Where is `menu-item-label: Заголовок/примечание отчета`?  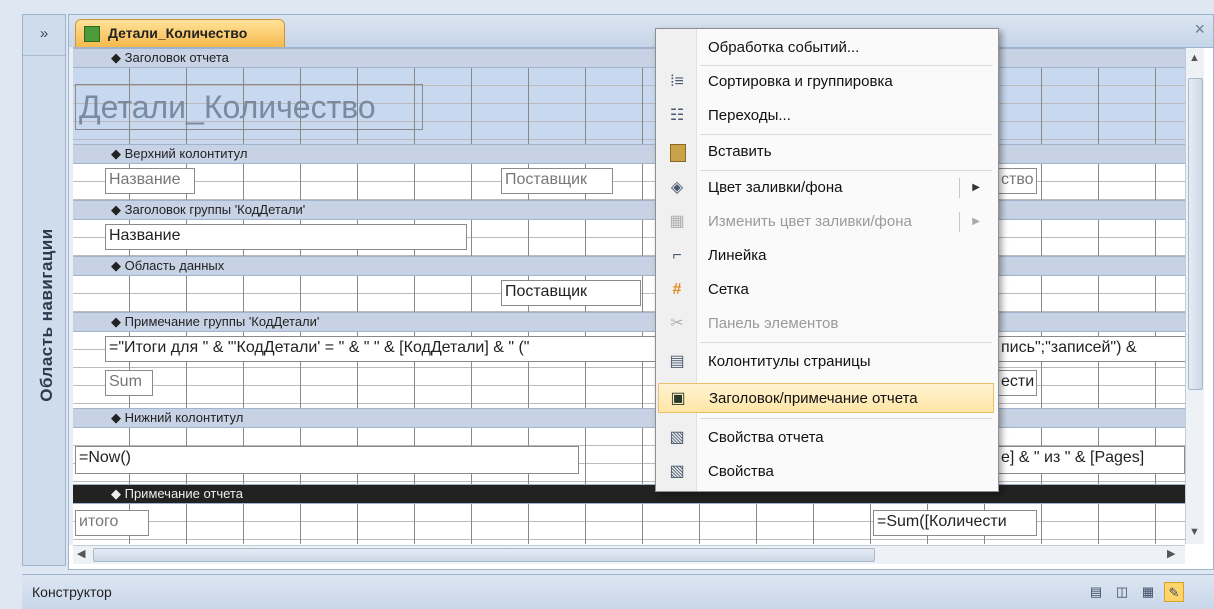
menu-item-label: Заголовок/примечание отчета is located at coordinates (813, 398).